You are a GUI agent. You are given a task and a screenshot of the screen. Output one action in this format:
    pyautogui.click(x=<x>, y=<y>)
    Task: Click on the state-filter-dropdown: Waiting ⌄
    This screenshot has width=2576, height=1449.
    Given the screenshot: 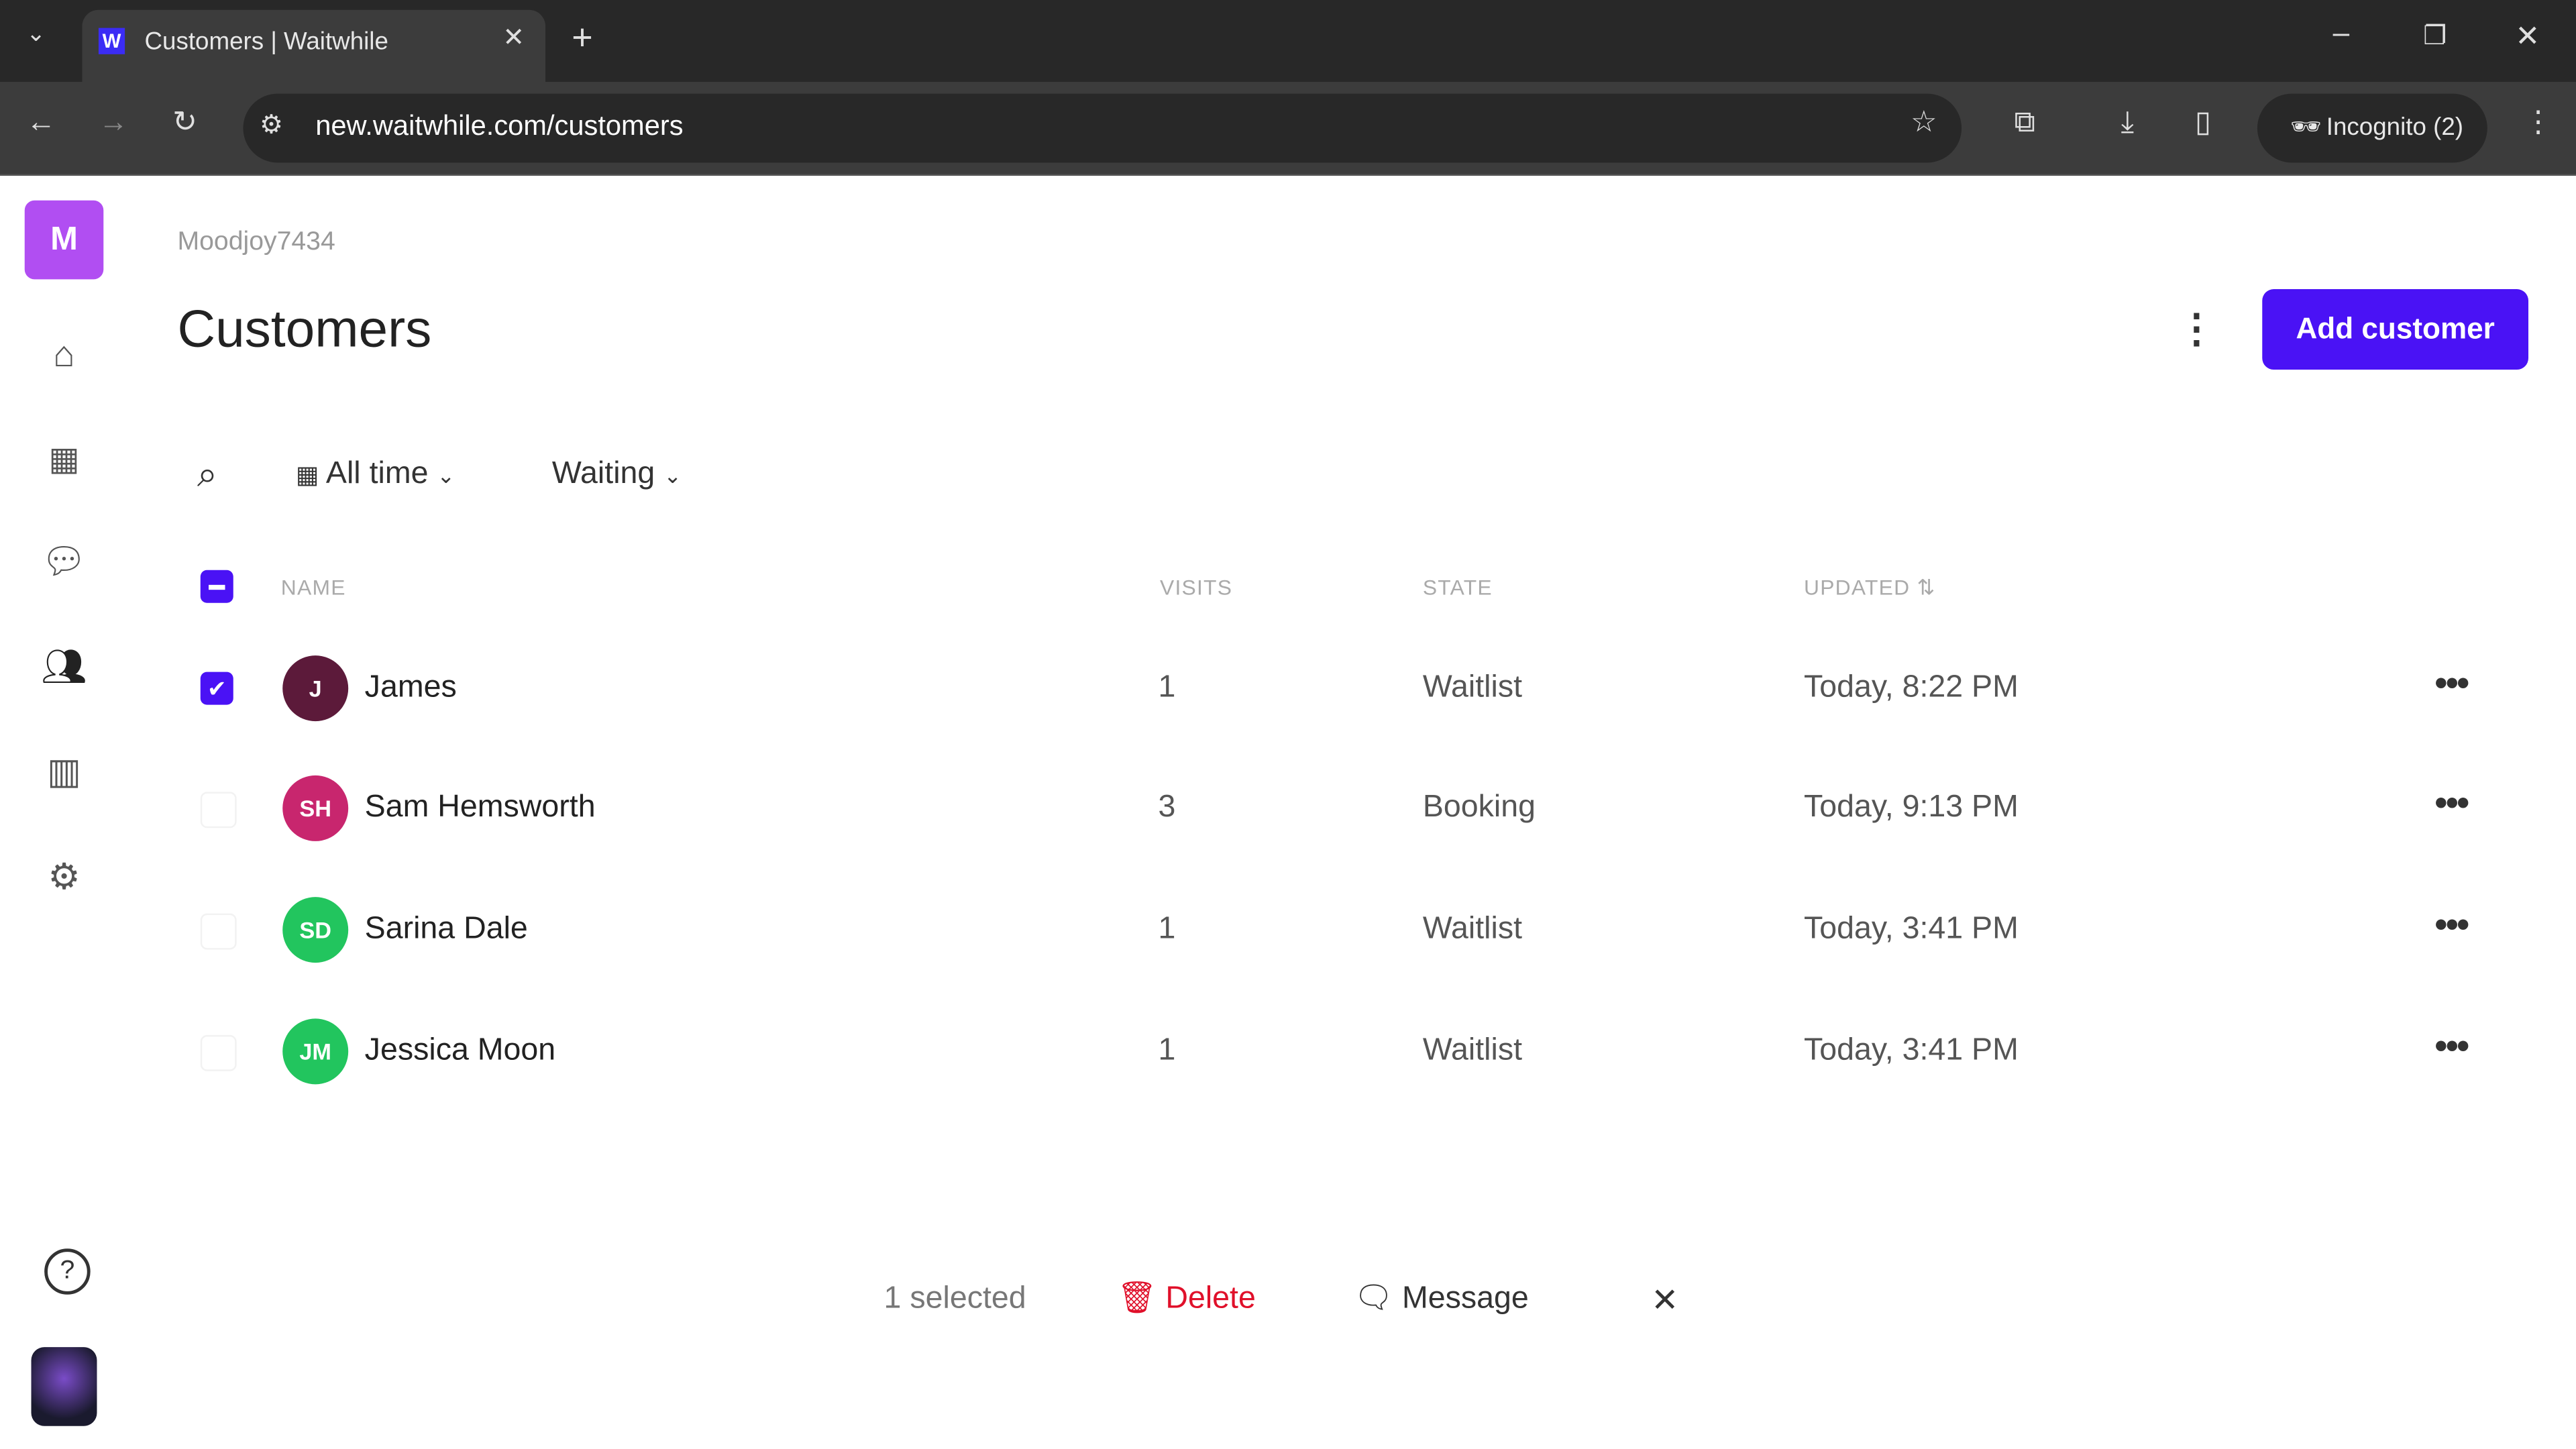 What is the action you would take?
    pyautogui.click(x=617, y=475)
    